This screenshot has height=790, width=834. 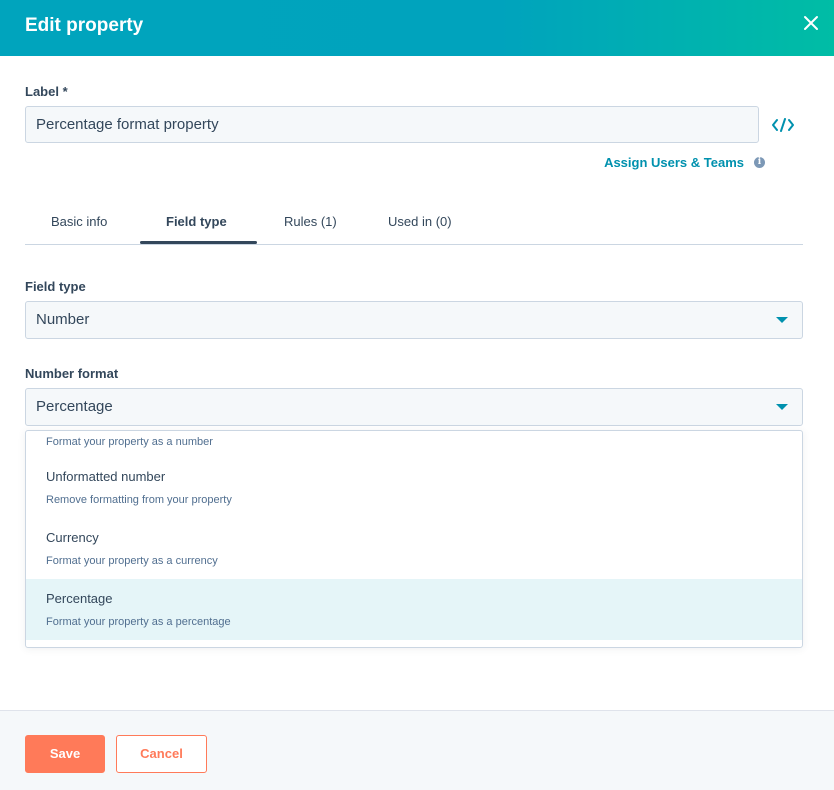 I want to click on tab-field-type: Field type, so click(x=196, y=221).